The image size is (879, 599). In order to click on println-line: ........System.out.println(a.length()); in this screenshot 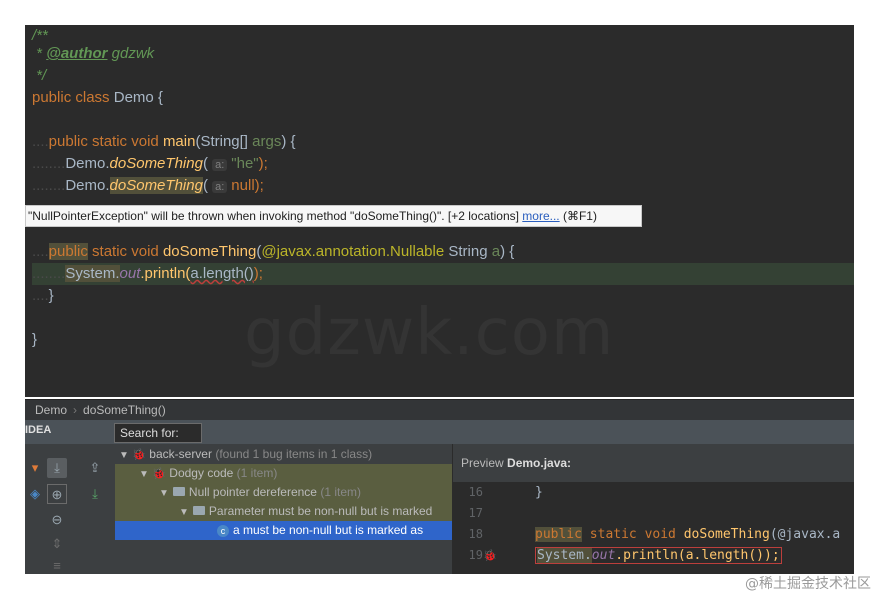, I will do `click(443, 274)`.